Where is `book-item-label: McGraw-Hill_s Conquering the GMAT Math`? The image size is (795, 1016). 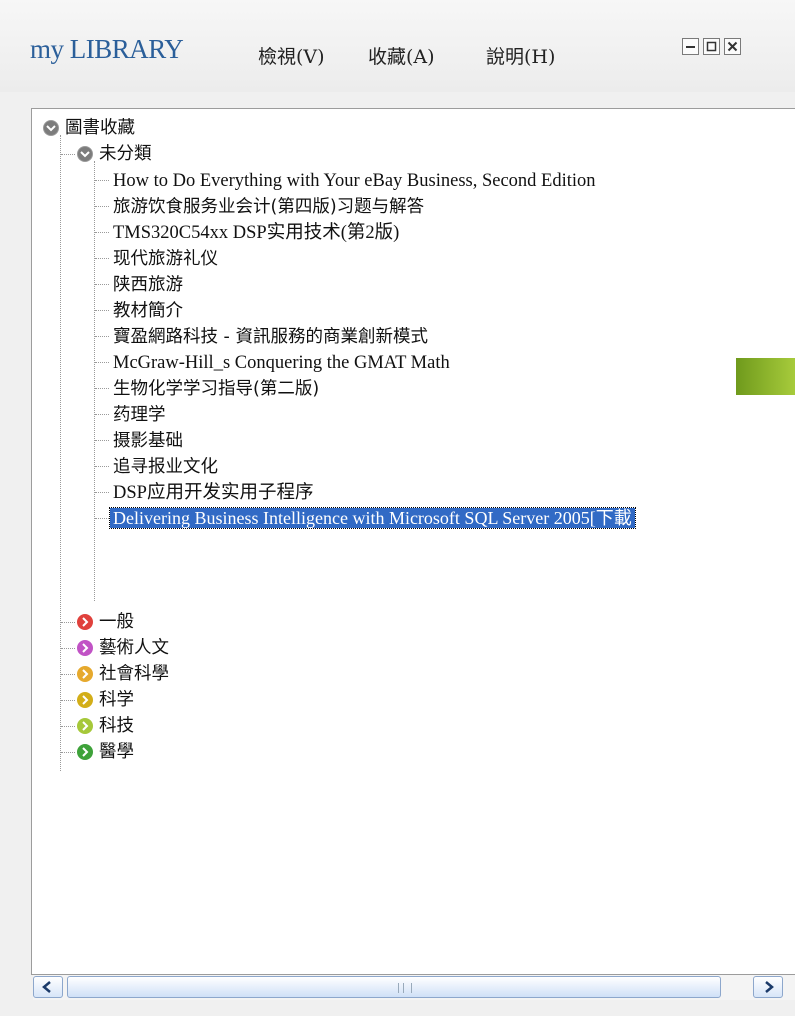
book-item-label: McGraw-Hill_s Conquering the GMAT Math is located at coordinates (281, 363).